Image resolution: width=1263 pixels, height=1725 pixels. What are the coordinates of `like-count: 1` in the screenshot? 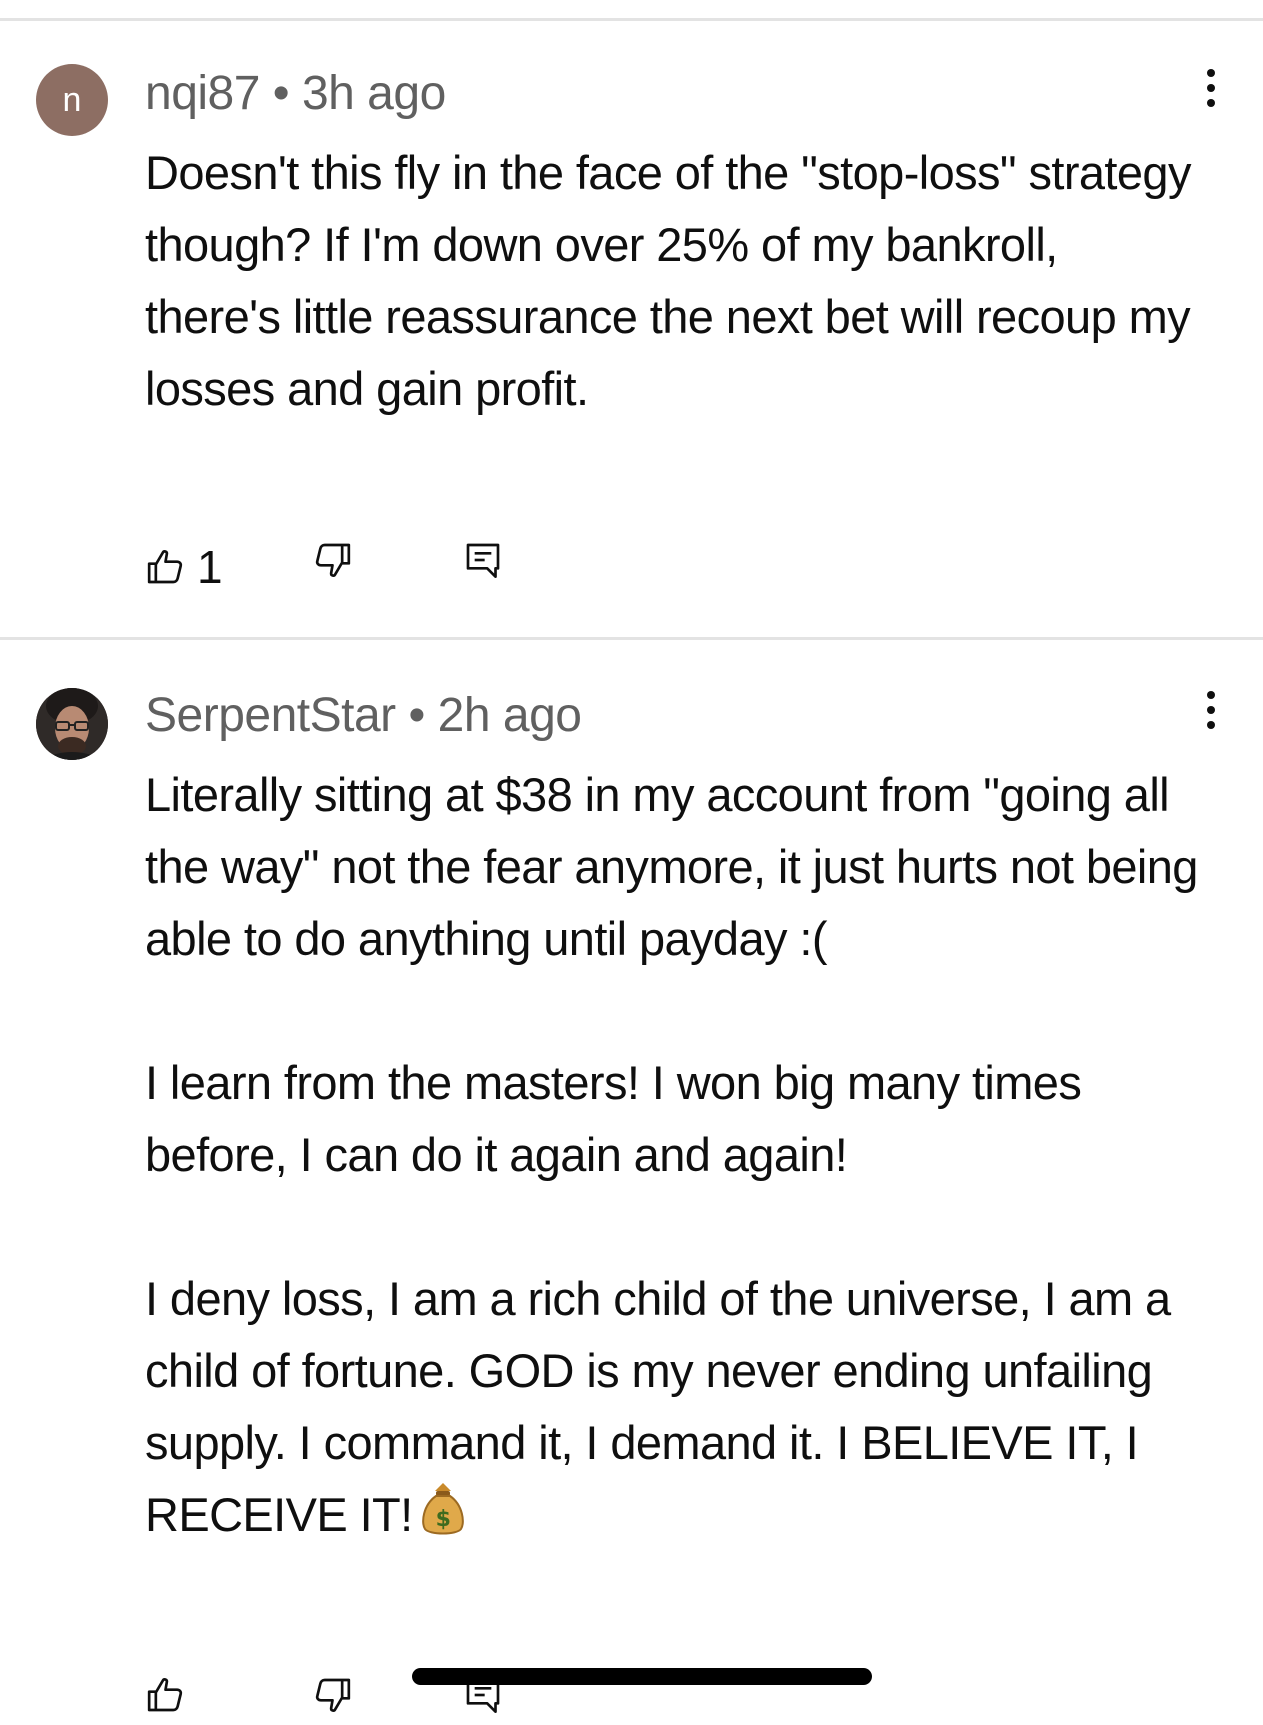 It's located at (210, 567).